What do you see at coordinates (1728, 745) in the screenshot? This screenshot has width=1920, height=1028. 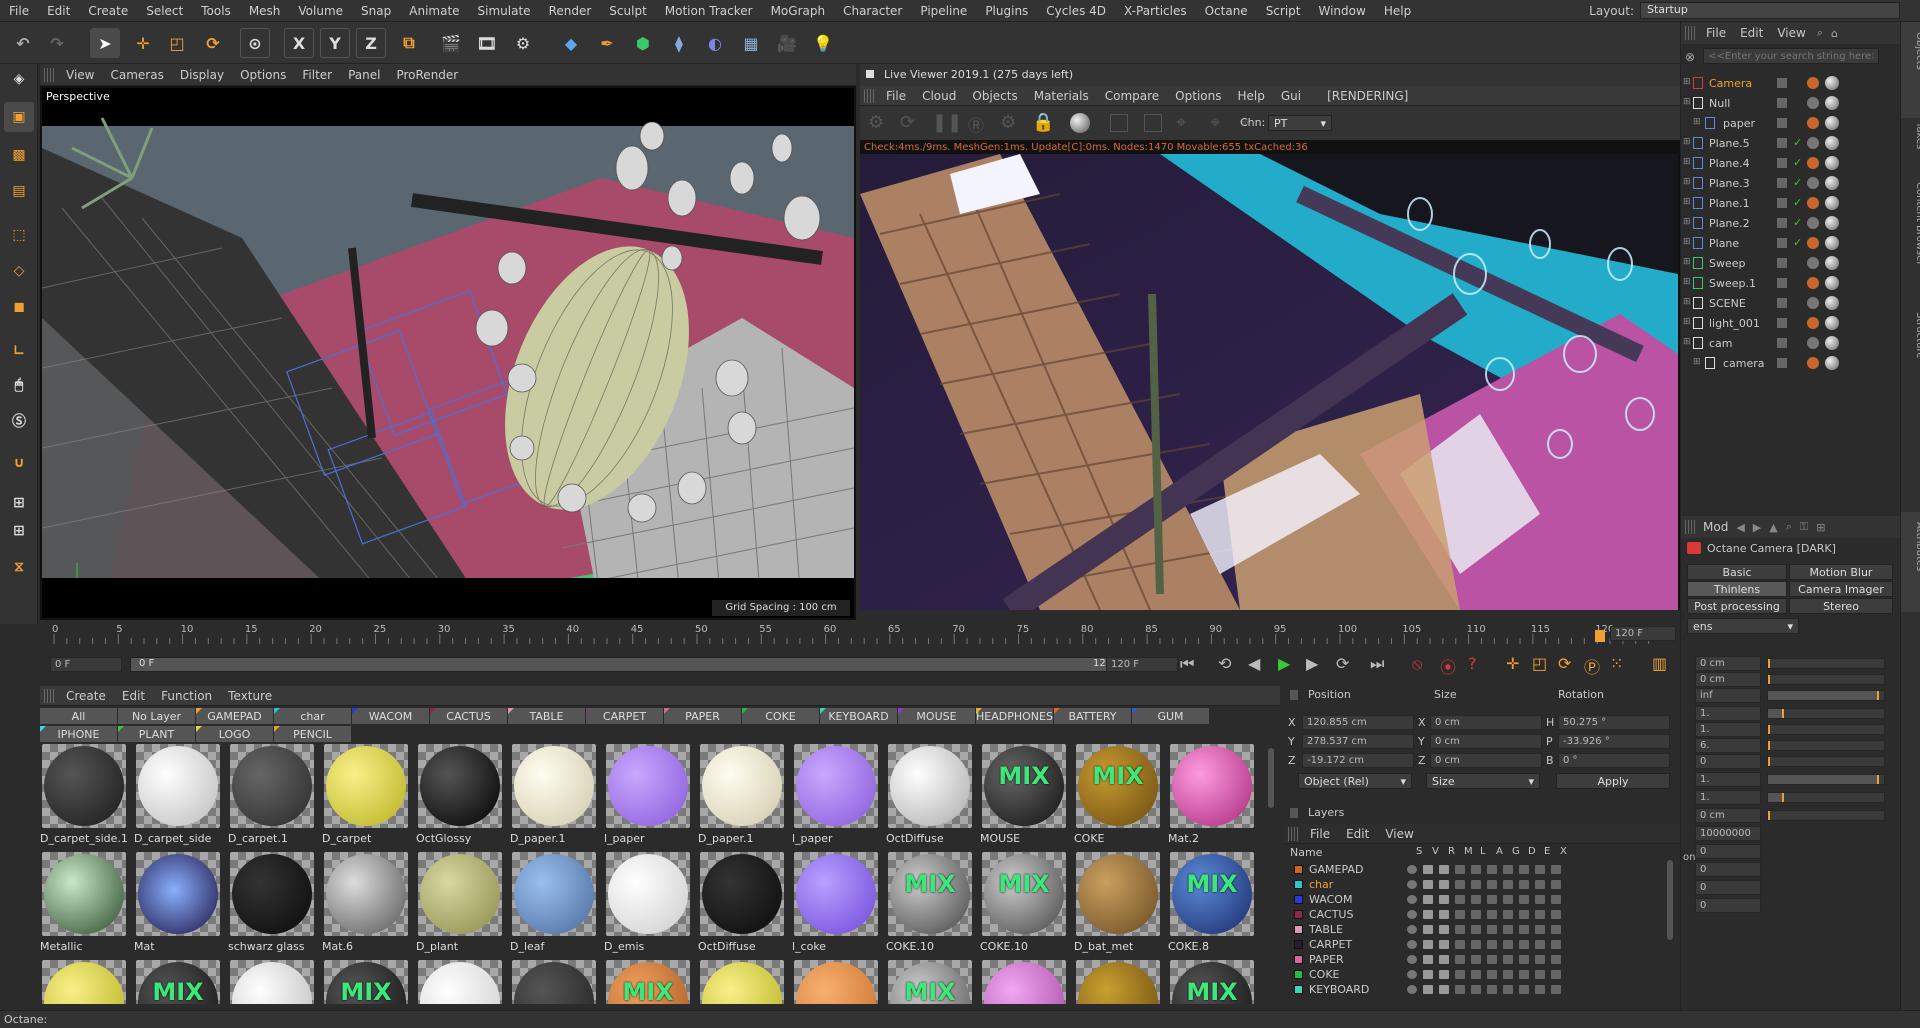 I see `attr-value-field: 6.` at bounding box center [1728, 745].